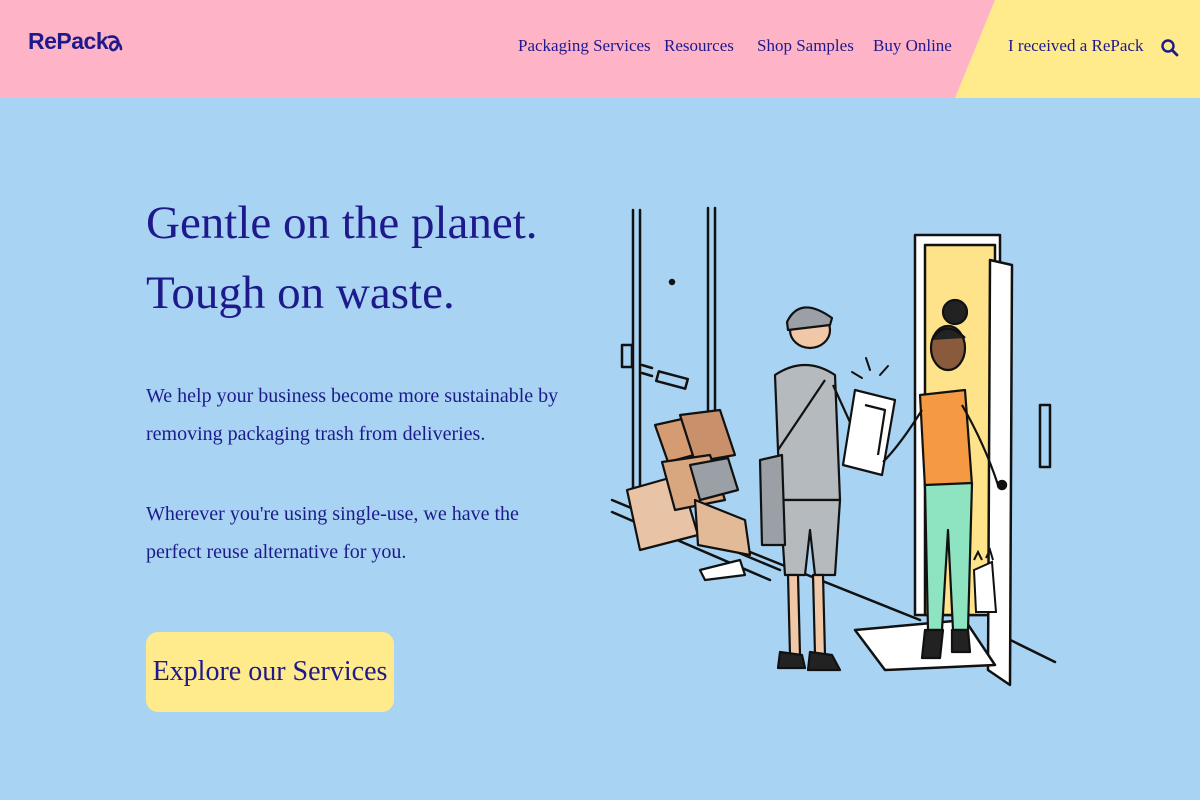 This screenshot has height=800, width=1200. What do you see at coordinates (912, 46) in the screenshot?
I see `nav-buy-online: Buy Online` at bounding box center [912, 46].